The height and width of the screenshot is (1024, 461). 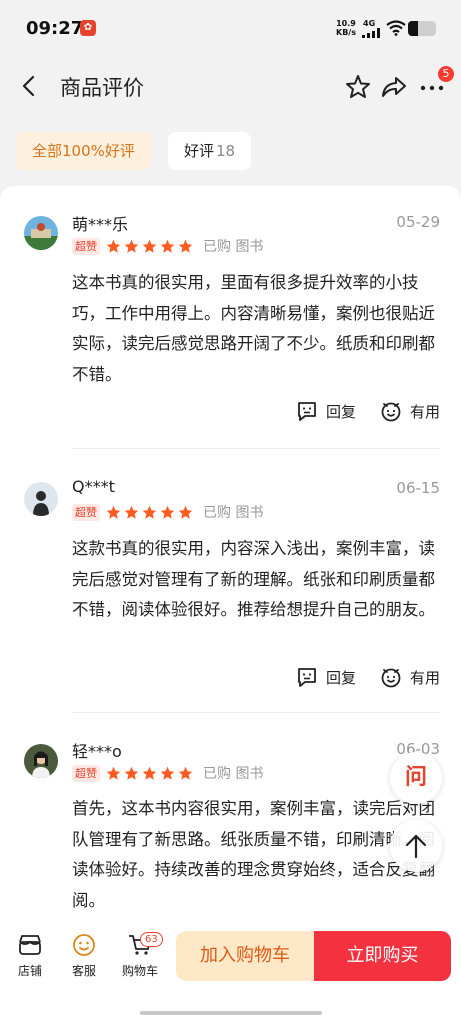 I want to click on share-icon, so click(x=394, y=87).